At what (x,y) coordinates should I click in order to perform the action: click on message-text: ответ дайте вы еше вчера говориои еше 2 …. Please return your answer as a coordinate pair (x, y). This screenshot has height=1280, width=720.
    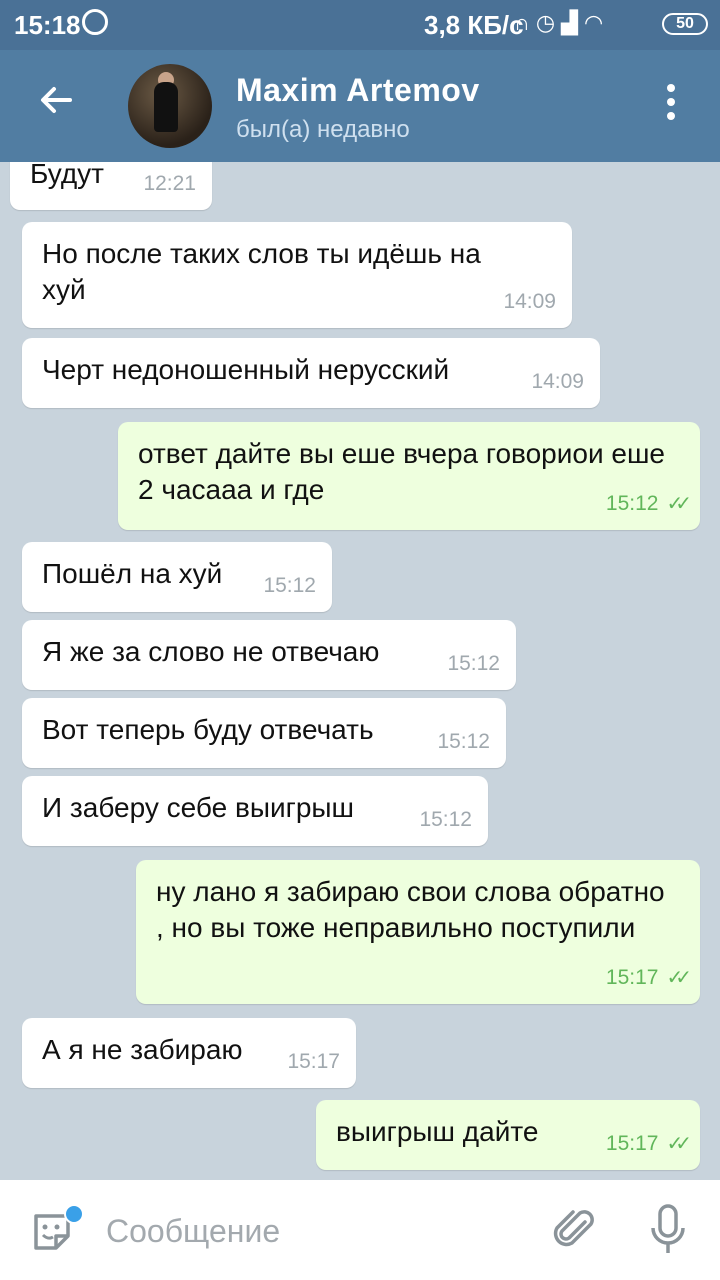
    Looking at the image, I should click on (401, 471).